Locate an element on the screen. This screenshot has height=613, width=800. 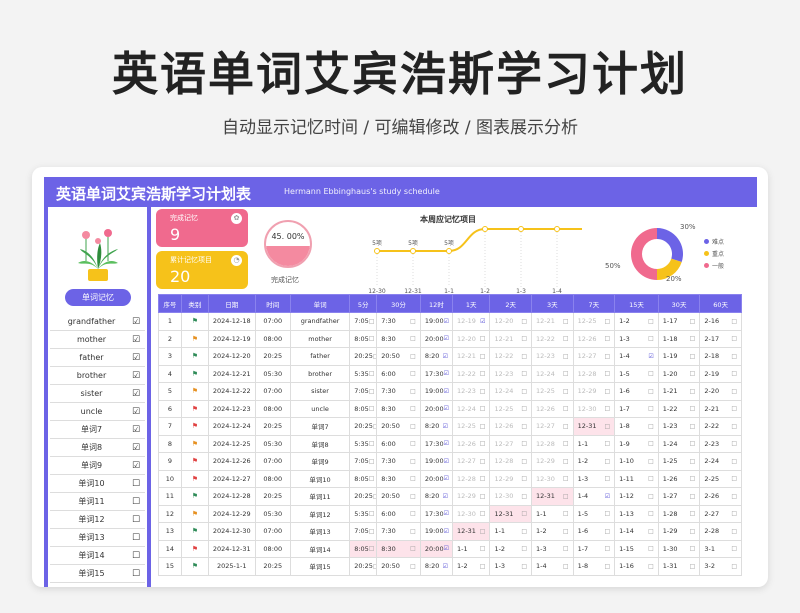
word-list-item: grandfather ☑ is located at coordinates (97, 322).